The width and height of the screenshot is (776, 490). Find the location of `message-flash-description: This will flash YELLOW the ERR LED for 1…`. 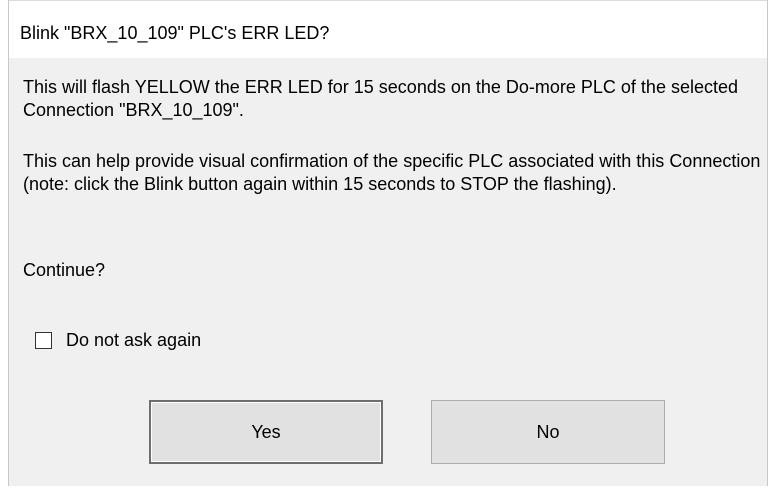

message-flash-description: This will flash YELLOW the ERR LED for 1… is located at coordinates (380, 98).